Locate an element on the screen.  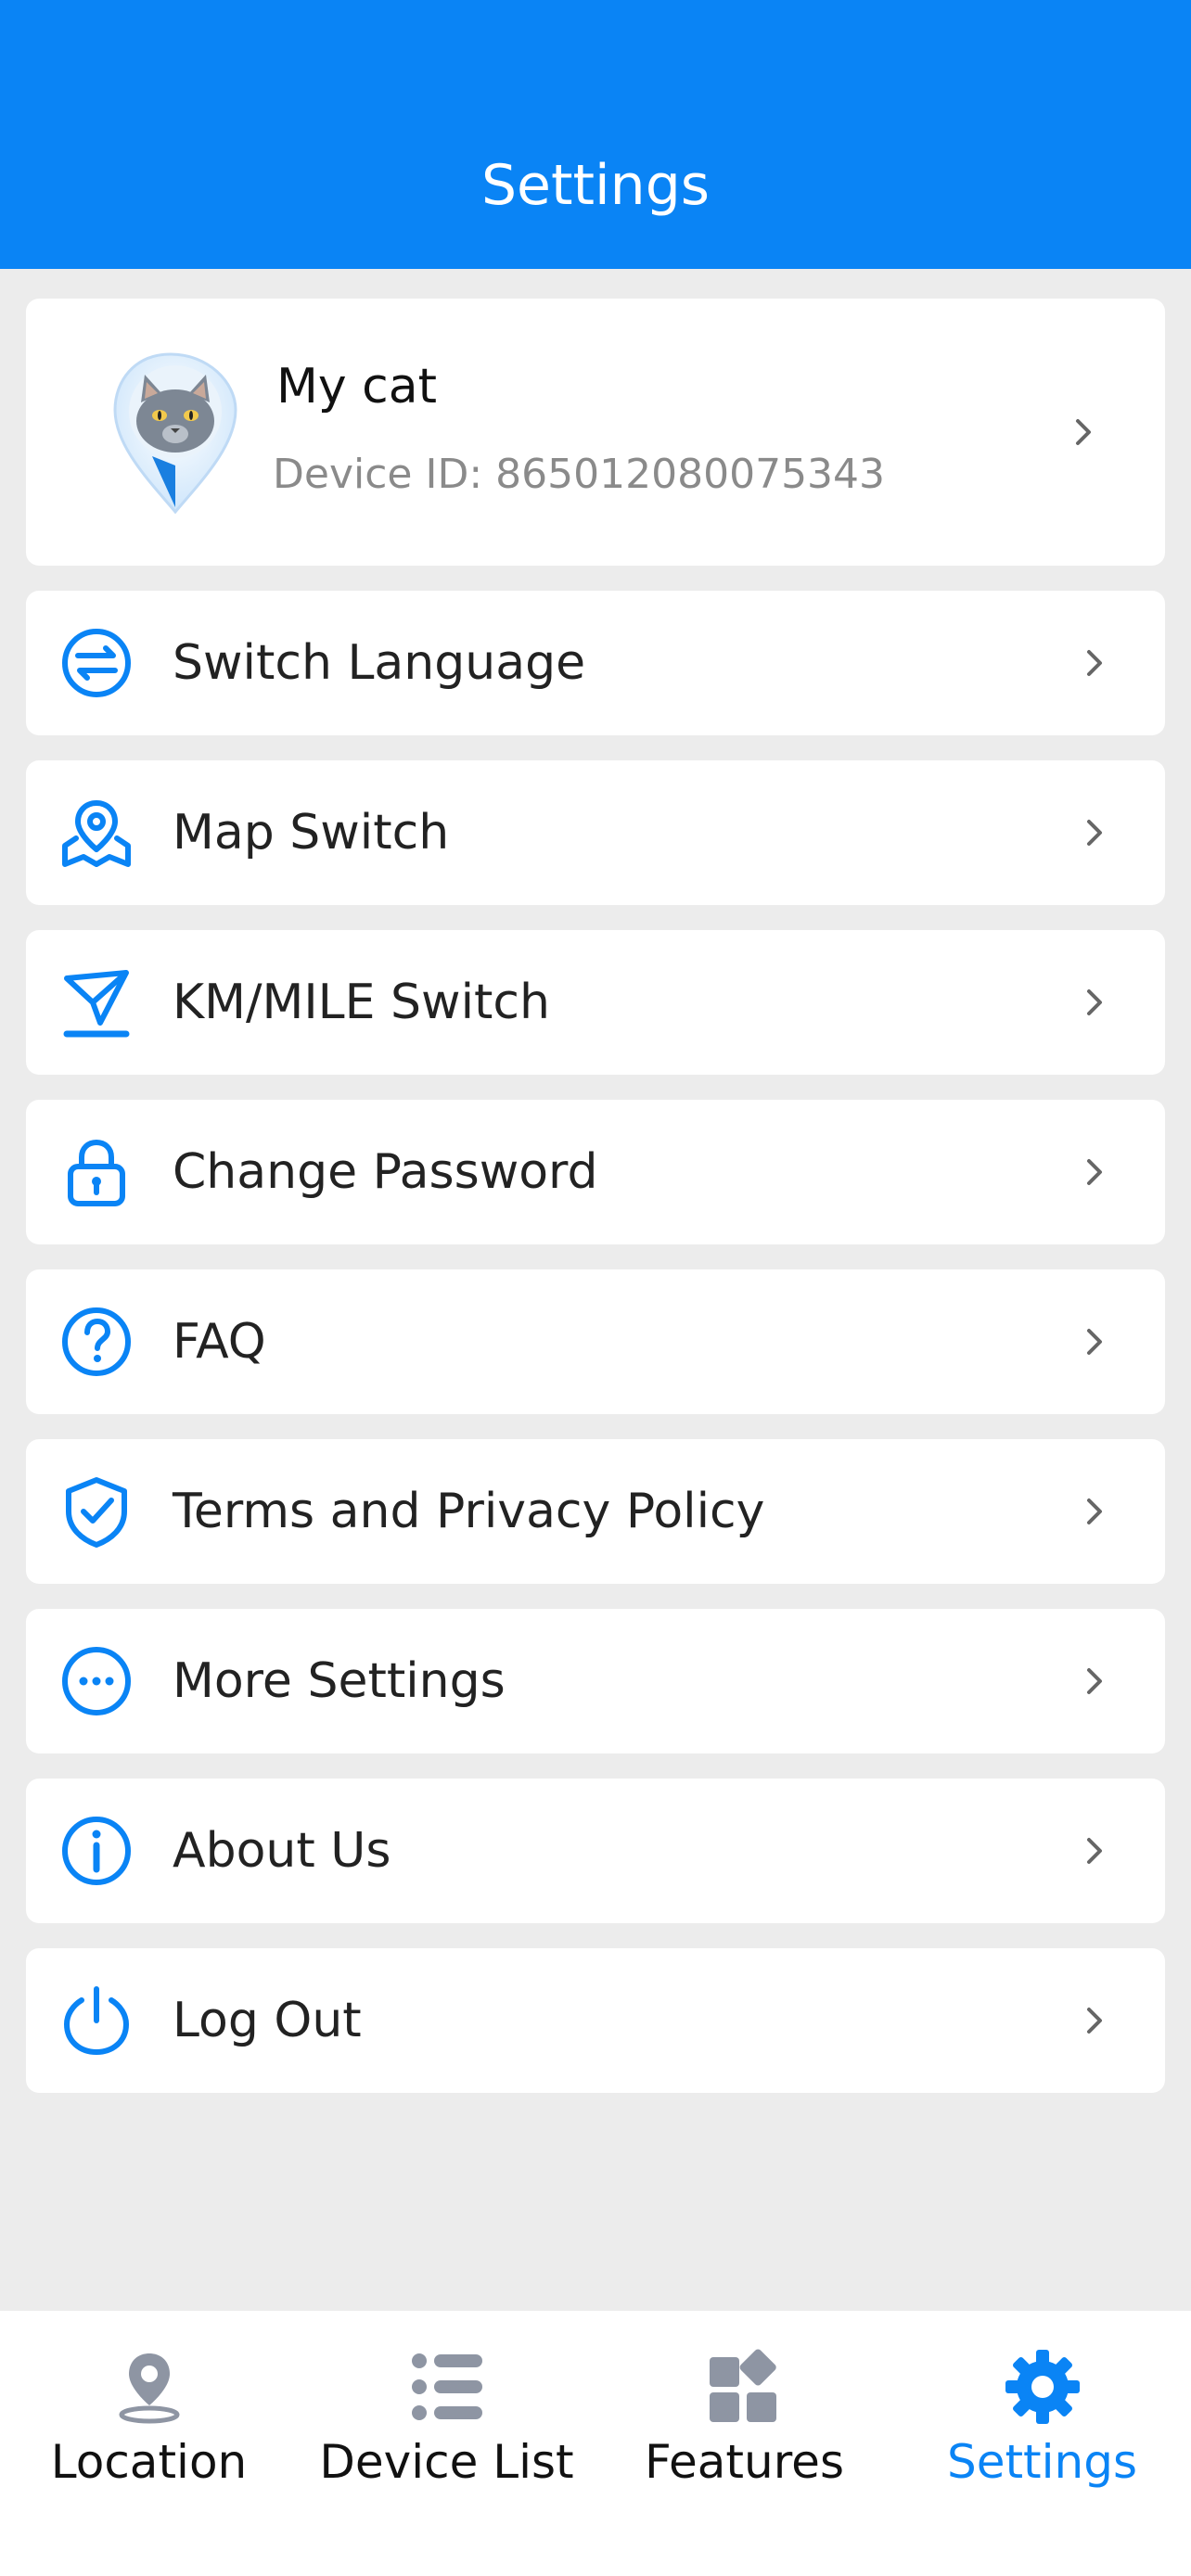
menu-item-km-mile-switch: KM/MILE Switch is located at coordinates (595, 1003).